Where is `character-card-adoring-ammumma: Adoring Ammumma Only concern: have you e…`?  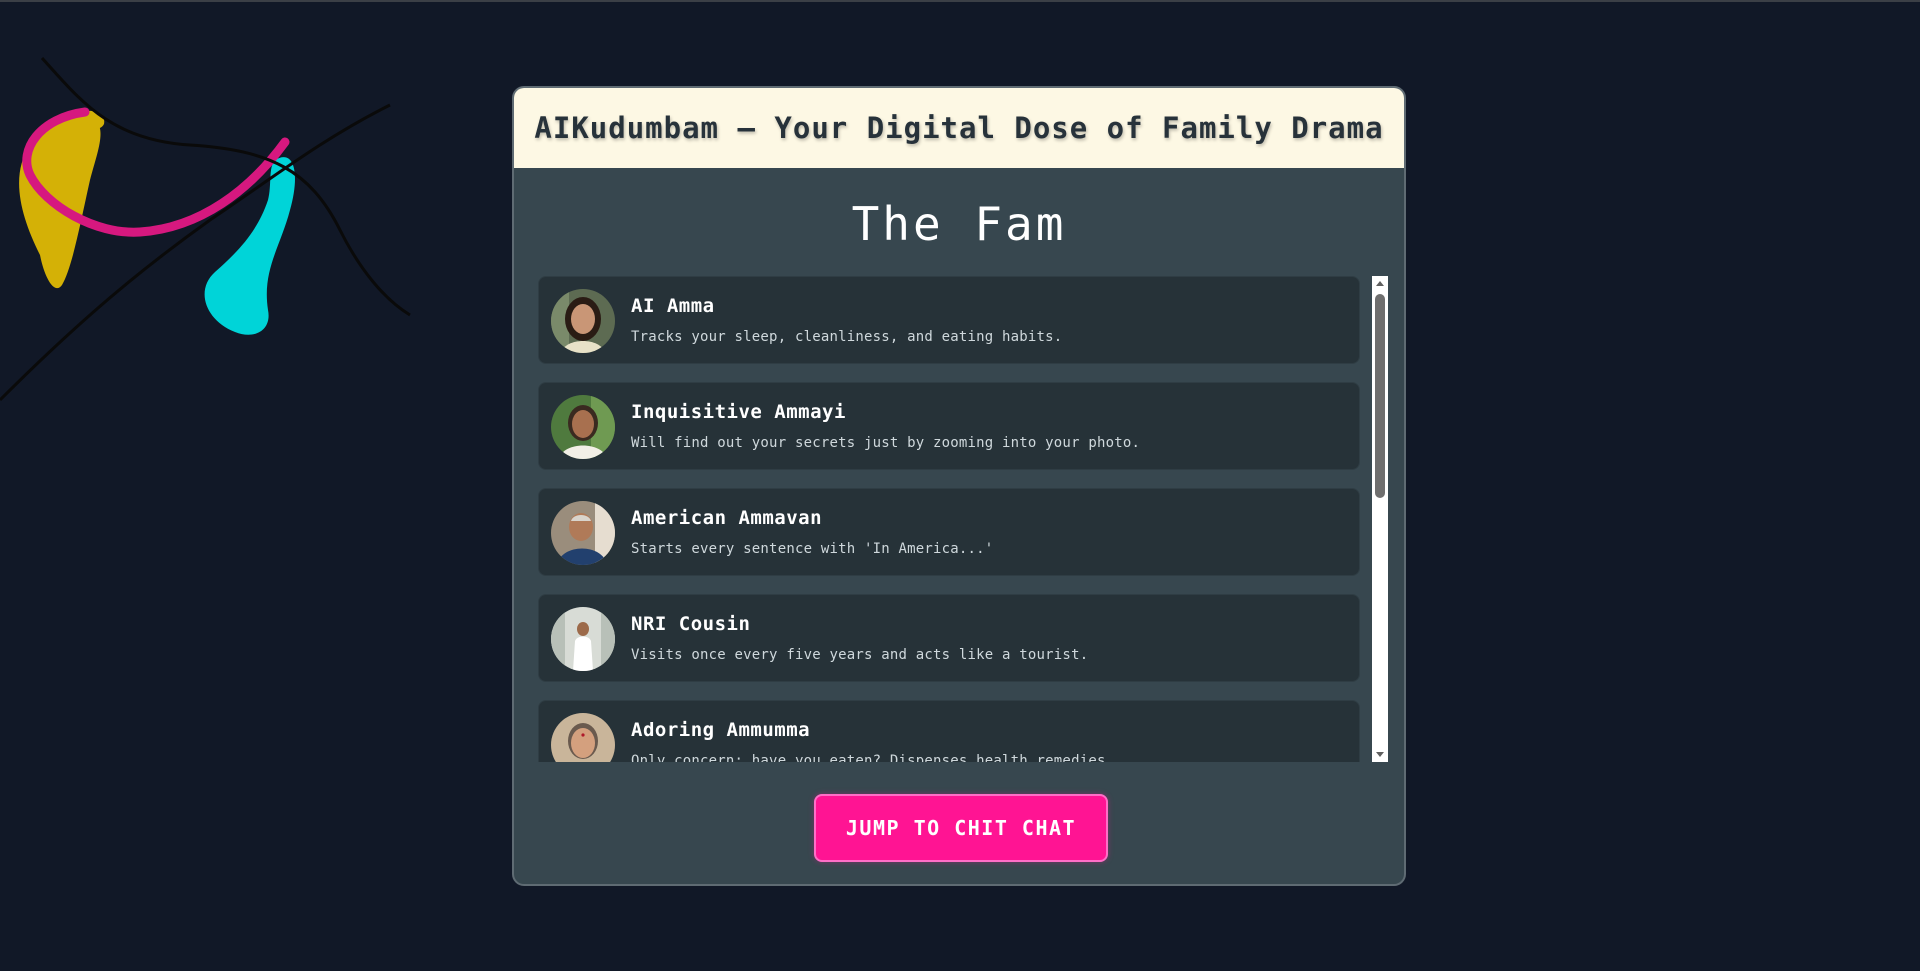 character-card-adoring-ammumma: Adoring Ammumma Only concern: have you e… is located at coordinates (949, 731).